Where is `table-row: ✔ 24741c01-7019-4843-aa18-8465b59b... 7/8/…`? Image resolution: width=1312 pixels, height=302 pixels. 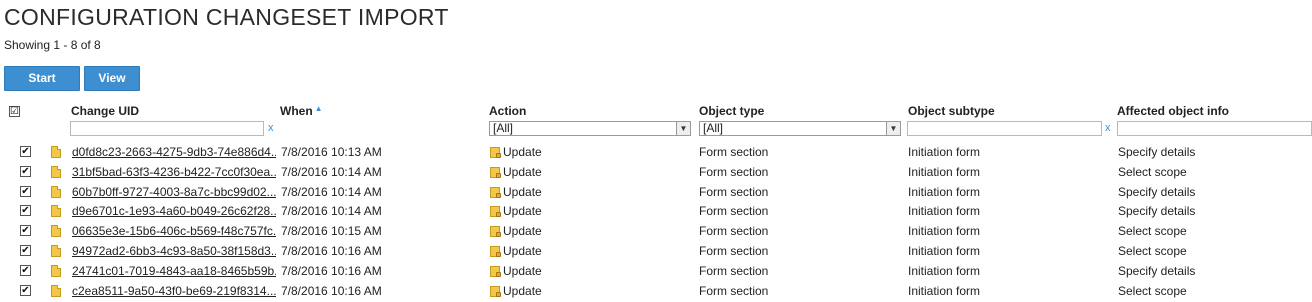 table-row: ✔ 24741c01-7019-4843-aa18-8465b59b... 7/8/… is located at coordinates (656, 271).